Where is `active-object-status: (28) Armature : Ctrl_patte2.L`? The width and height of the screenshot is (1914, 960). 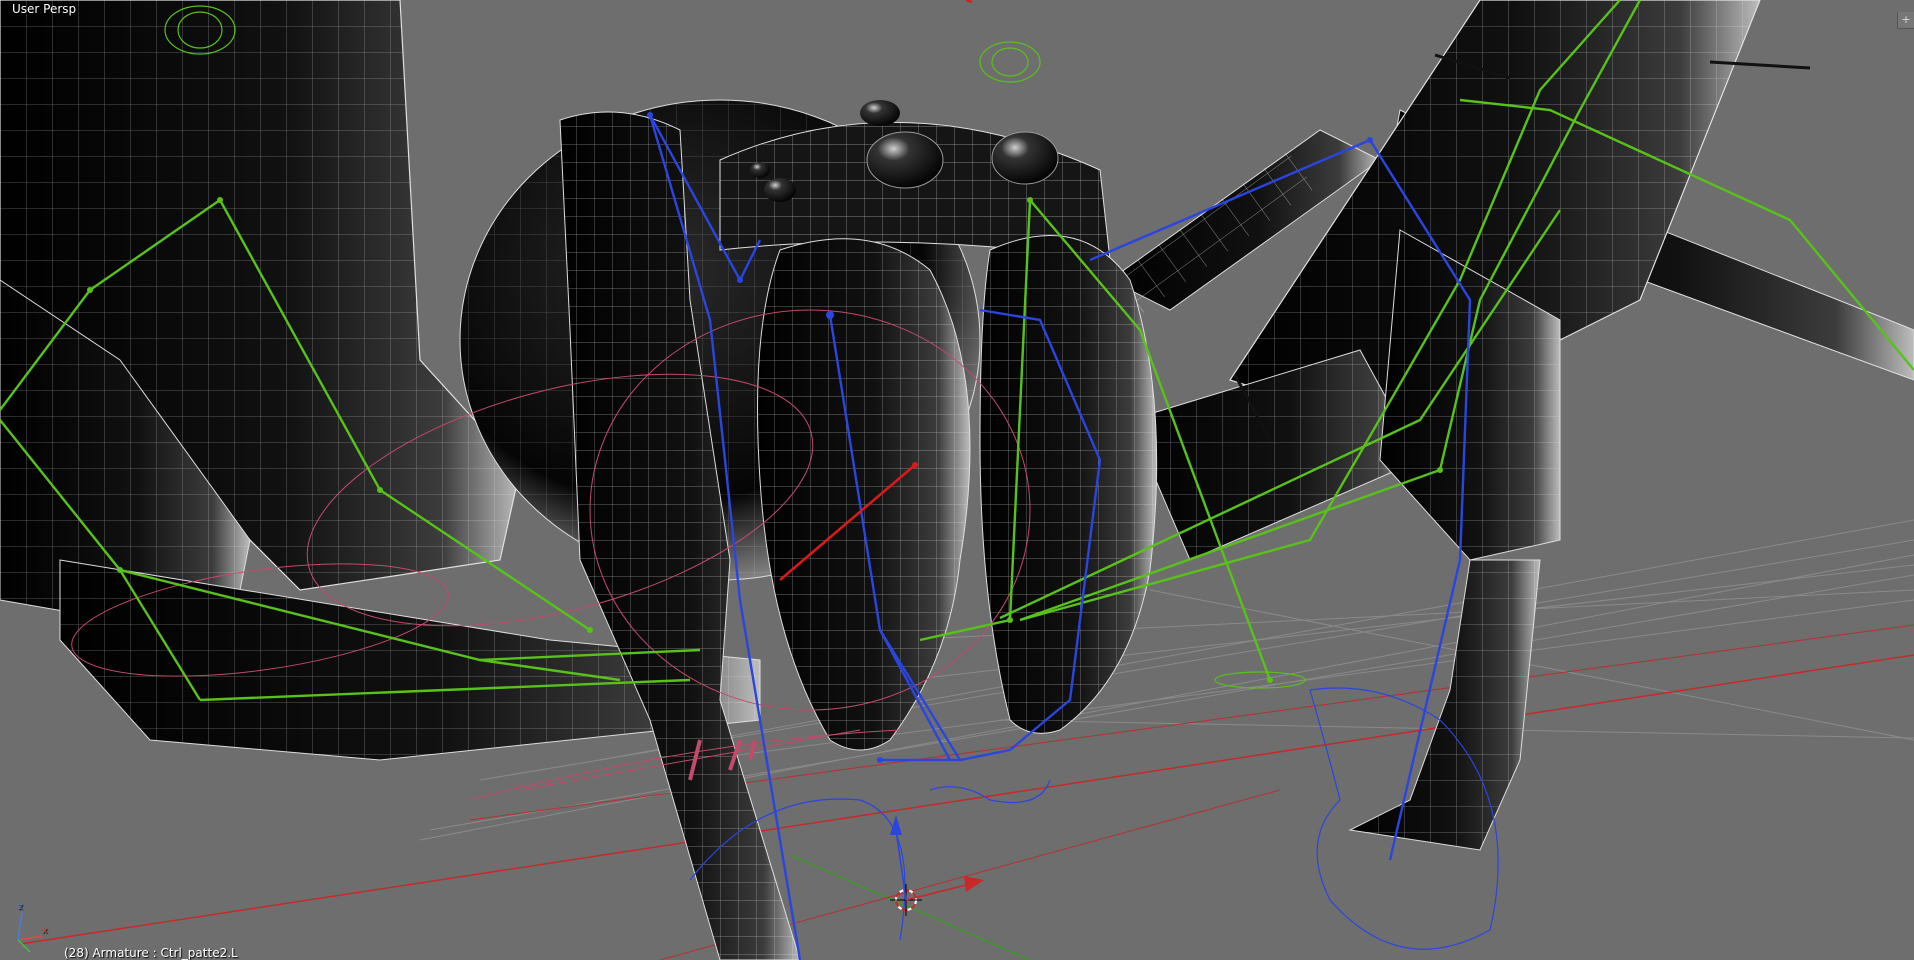 active-object-status: (28) Armature : Ctrl_patte2.L is located at coordinates (151, 953).